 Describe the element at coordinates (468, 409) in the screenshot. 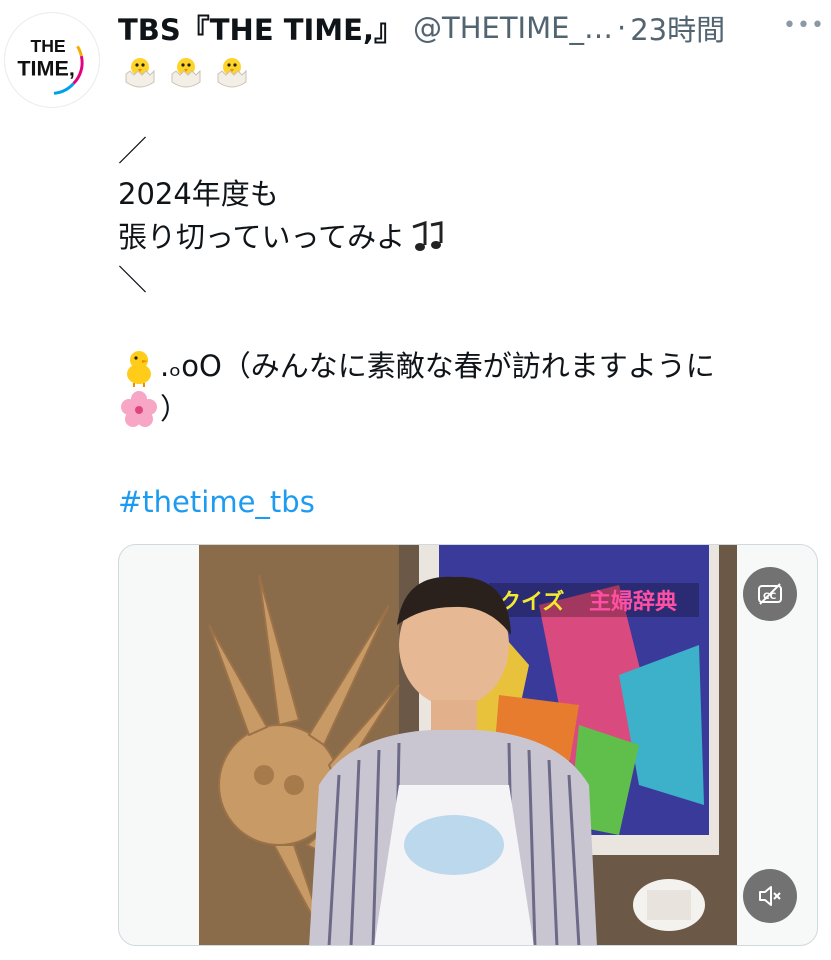

I see `tweet-line: ）` at that location.